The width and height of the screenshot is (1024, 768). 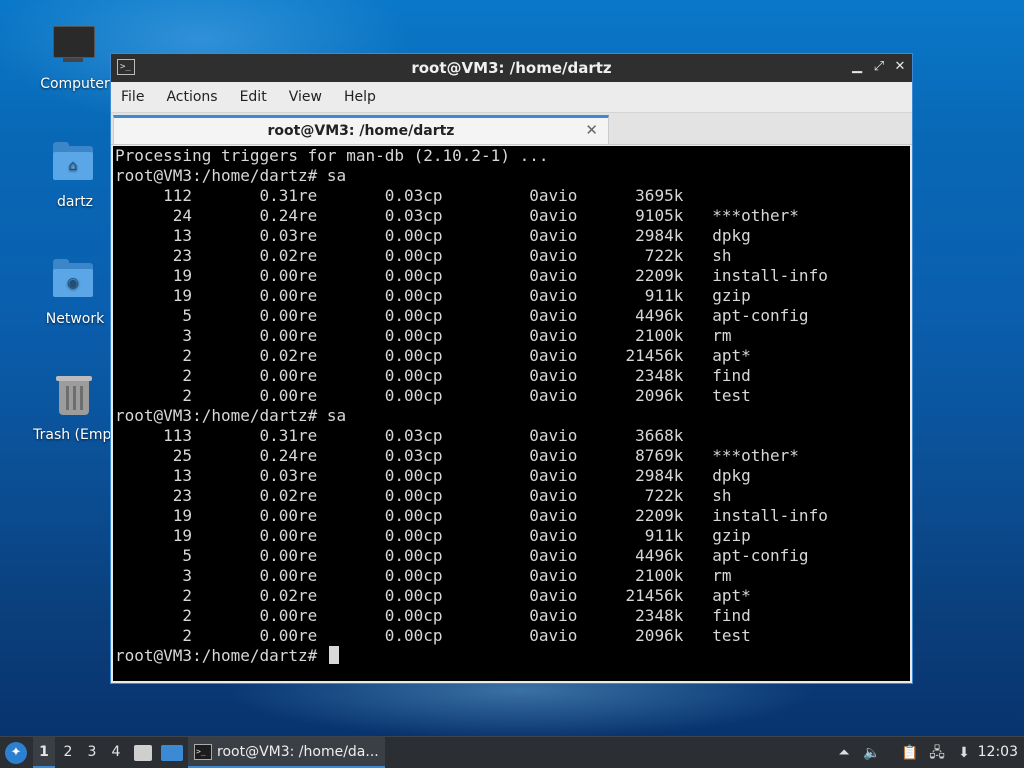 I want to click on tab-close-icon: ✕, so click(x=591, y=130).